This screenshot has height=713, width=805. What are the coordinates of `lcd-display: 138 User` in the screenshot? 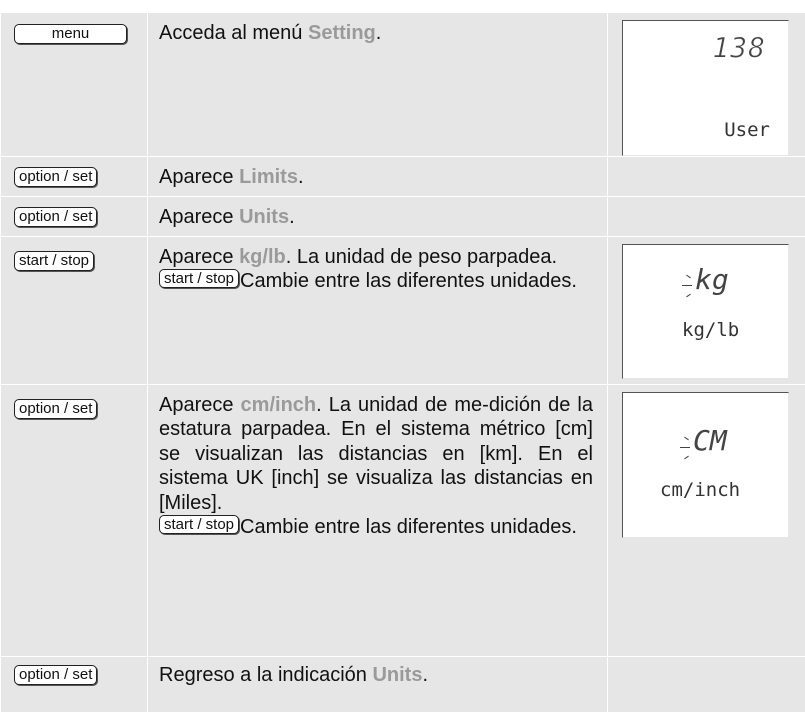 It's located at (705, 88).